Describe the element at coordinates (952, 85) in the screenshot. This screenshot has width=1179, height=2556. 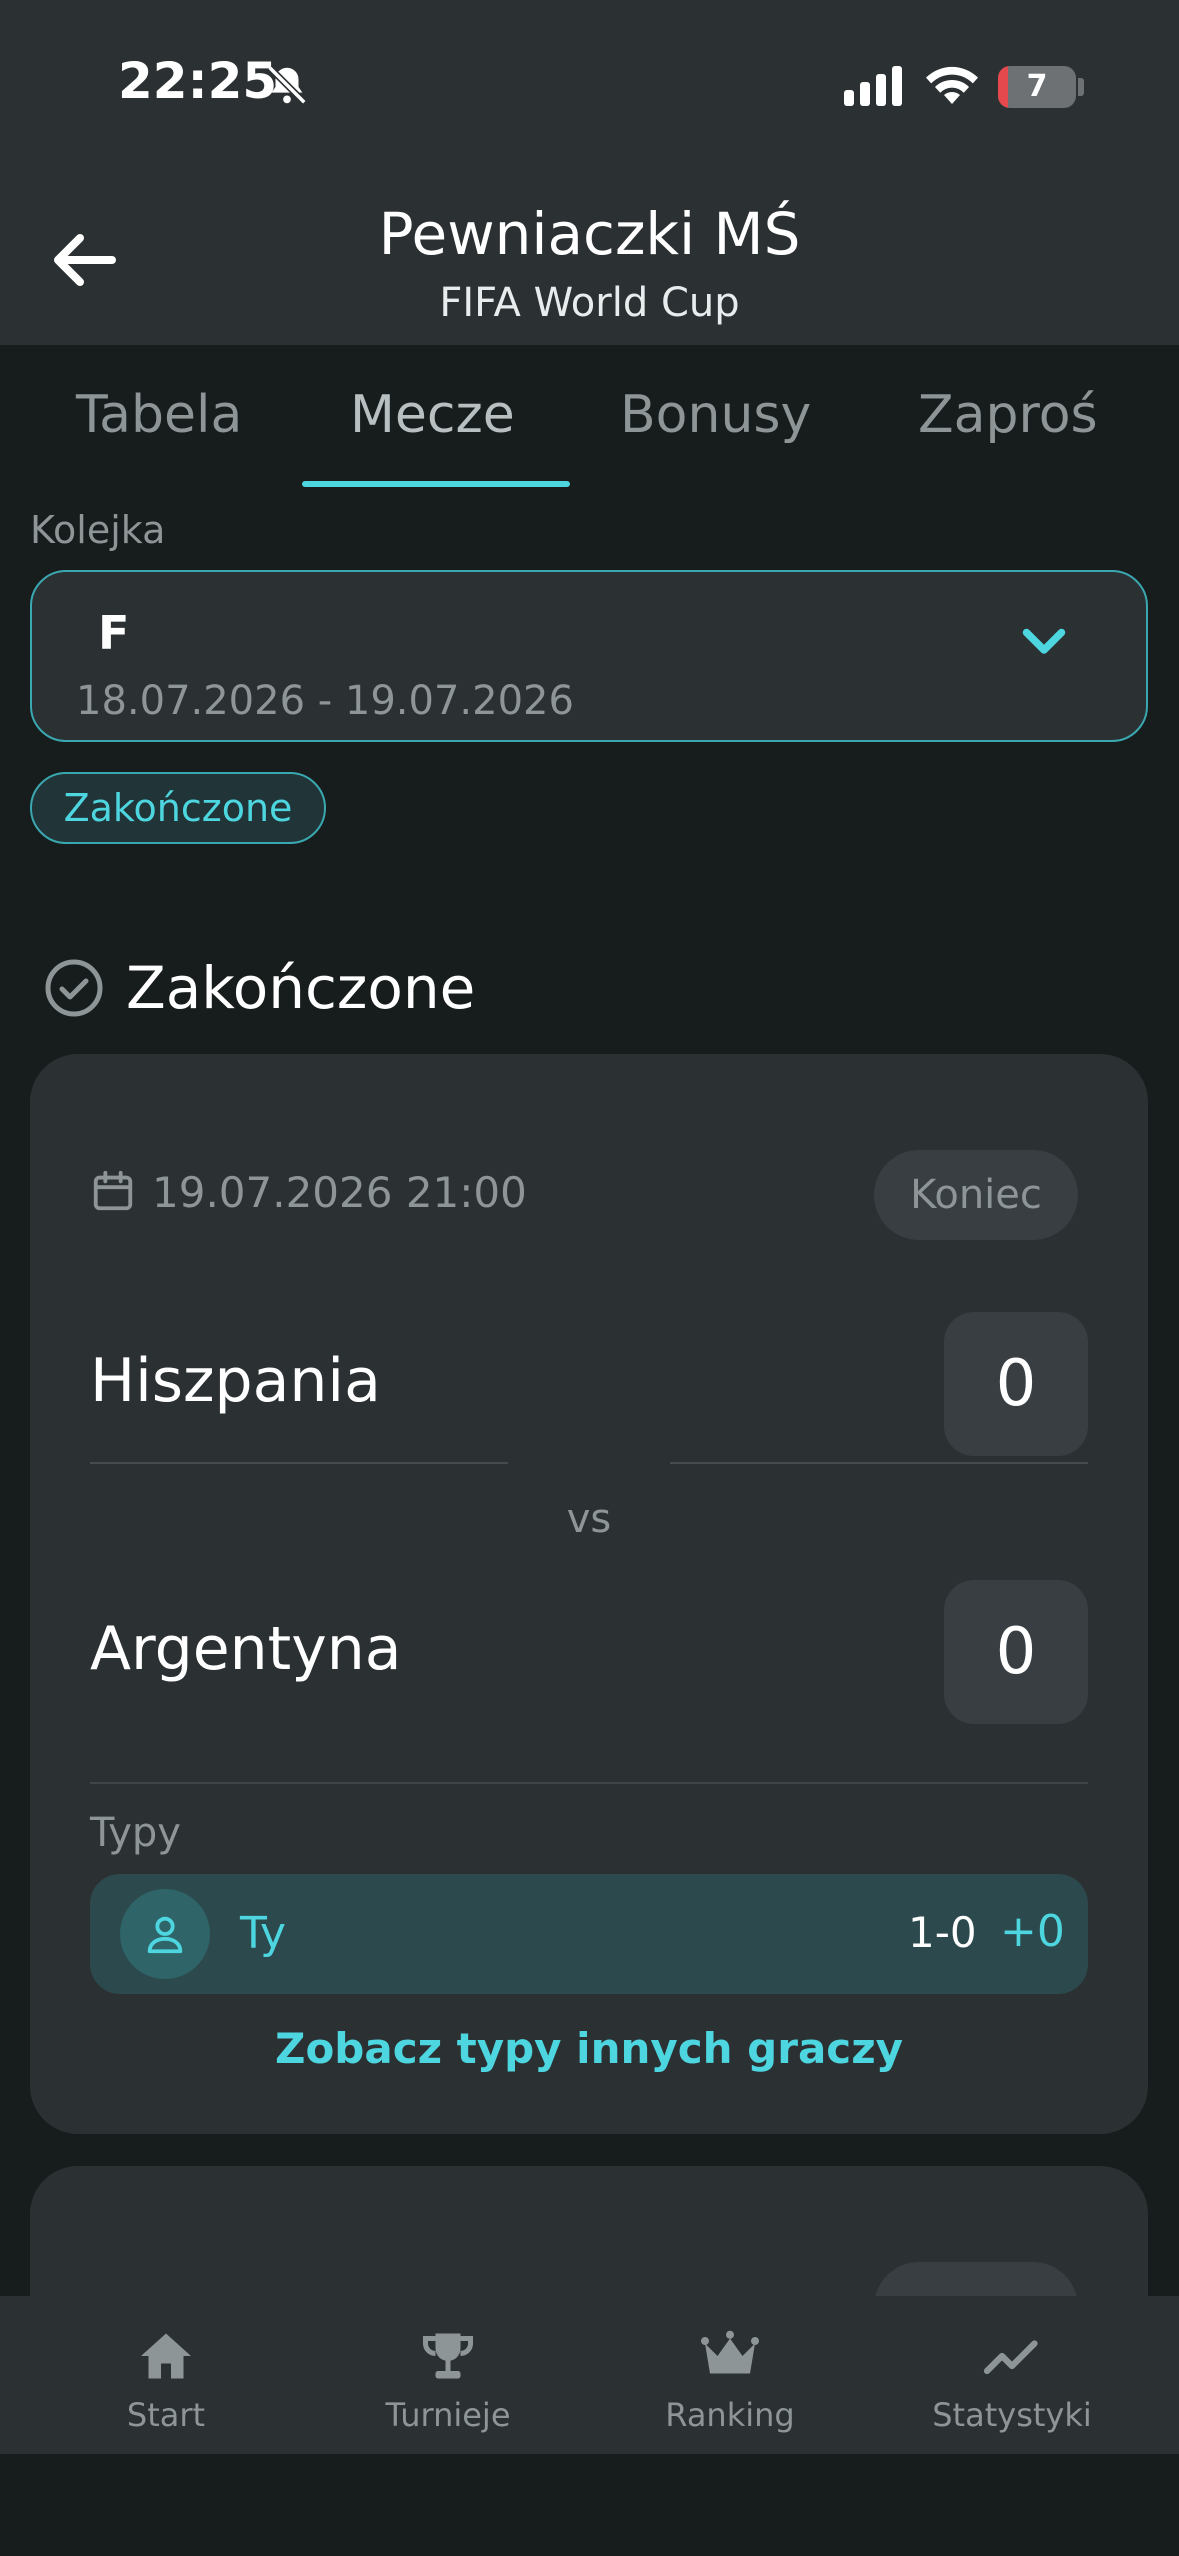
I see `wifi-icon` at that location.